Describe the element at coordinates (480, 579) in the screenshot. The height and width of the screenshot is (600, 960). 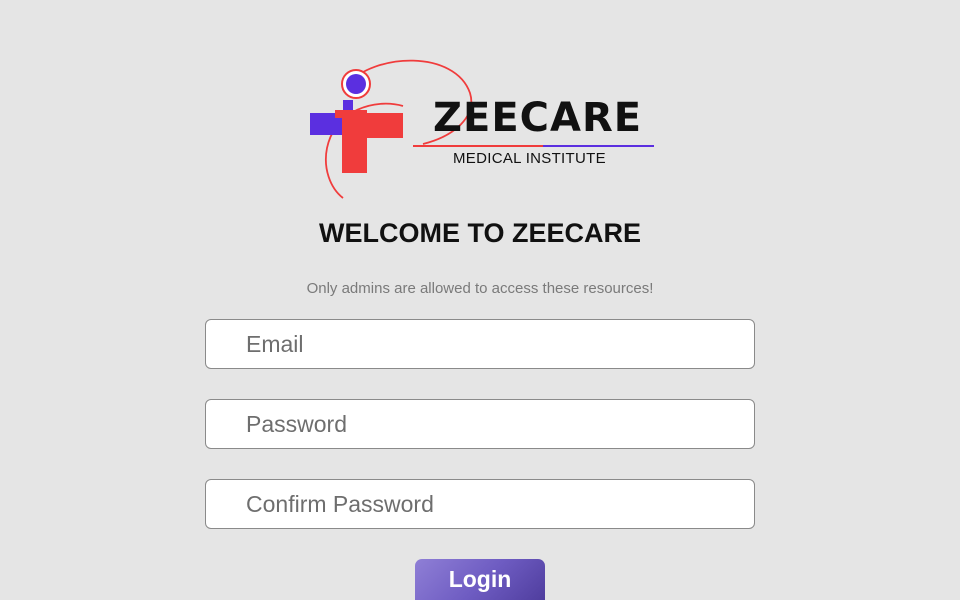
I see `login-button: Login` at that location.